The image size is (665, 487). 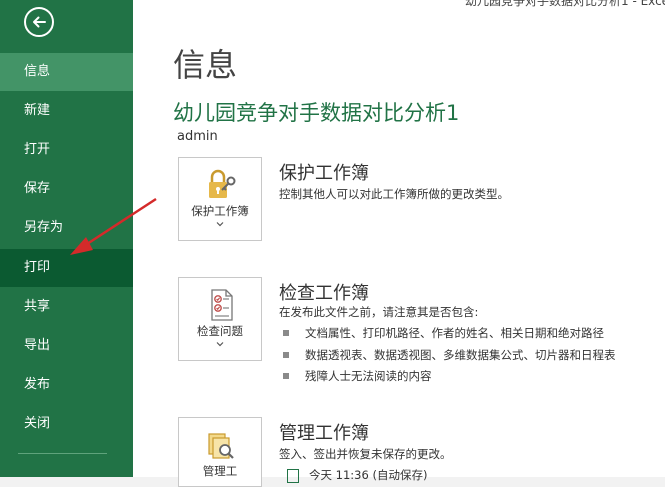 I want to click on check-issues-button: 检查问题, so click(x=220, y=319).